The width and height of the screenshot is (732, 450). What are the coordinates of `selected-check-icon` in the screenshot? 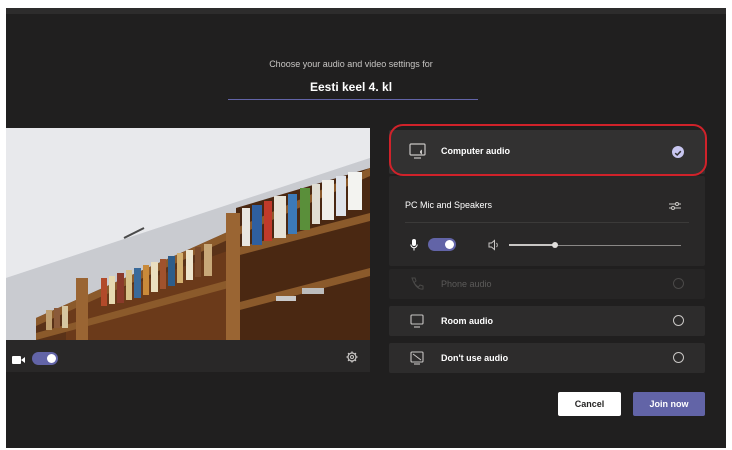 It's located at (678, 152).